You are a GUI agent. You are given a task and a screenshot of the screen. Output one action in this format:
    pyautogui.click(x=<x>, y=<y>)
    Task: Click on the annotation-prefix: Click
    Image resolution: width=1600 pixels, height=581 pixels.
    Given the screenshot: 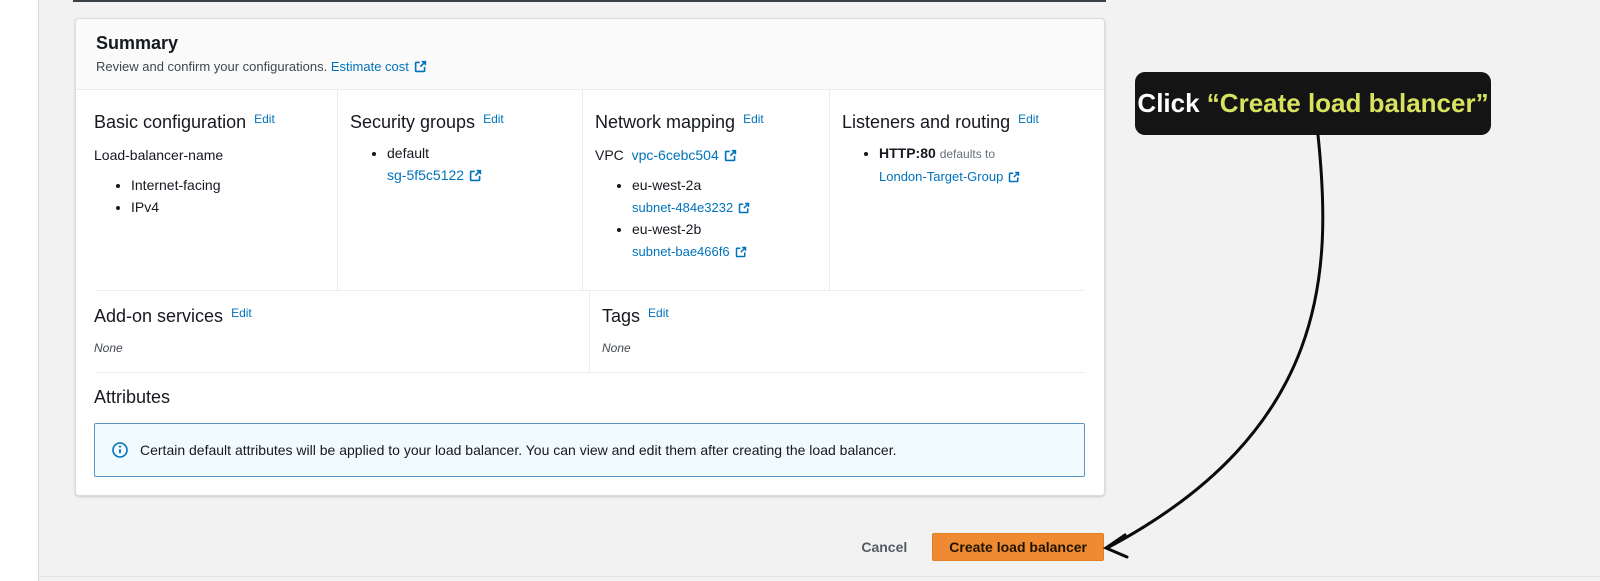 What is the action you would take?
    pyautogui.click(x=1172, y=103)
    